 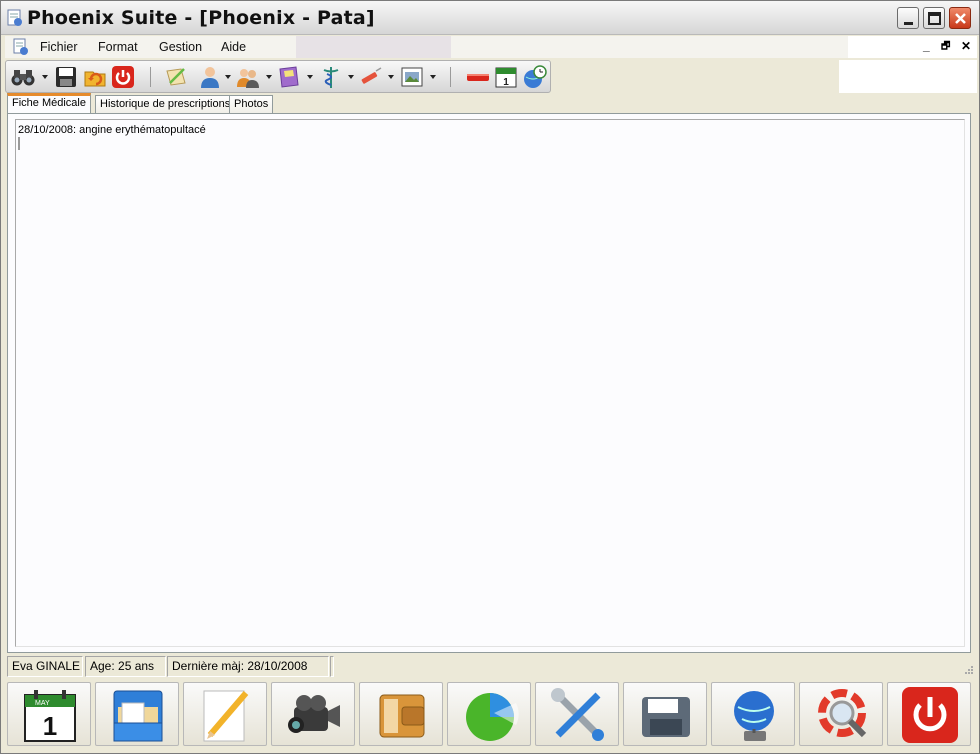 I want to click on menu-aide: Aide, so click(x=233, y=47).